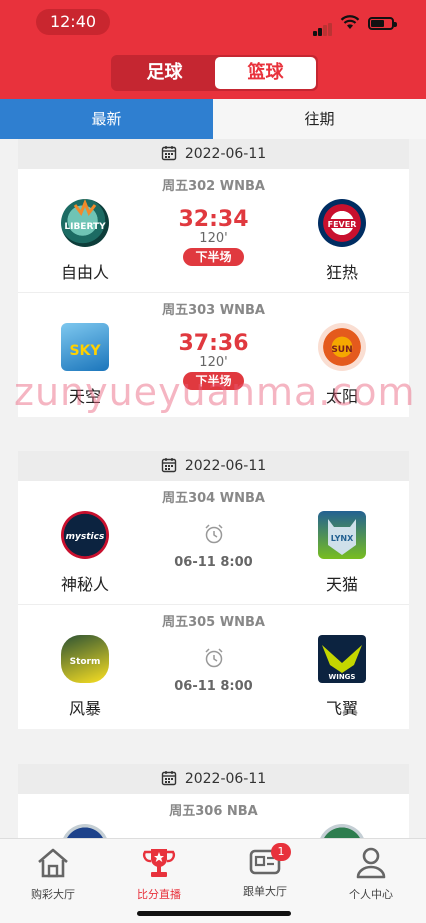 The image size is (426, 923). What do you see at coordinates (84, 584) in the screenshot?
I see `home-team-name: 神秘人` at bounding box center [84, 584].